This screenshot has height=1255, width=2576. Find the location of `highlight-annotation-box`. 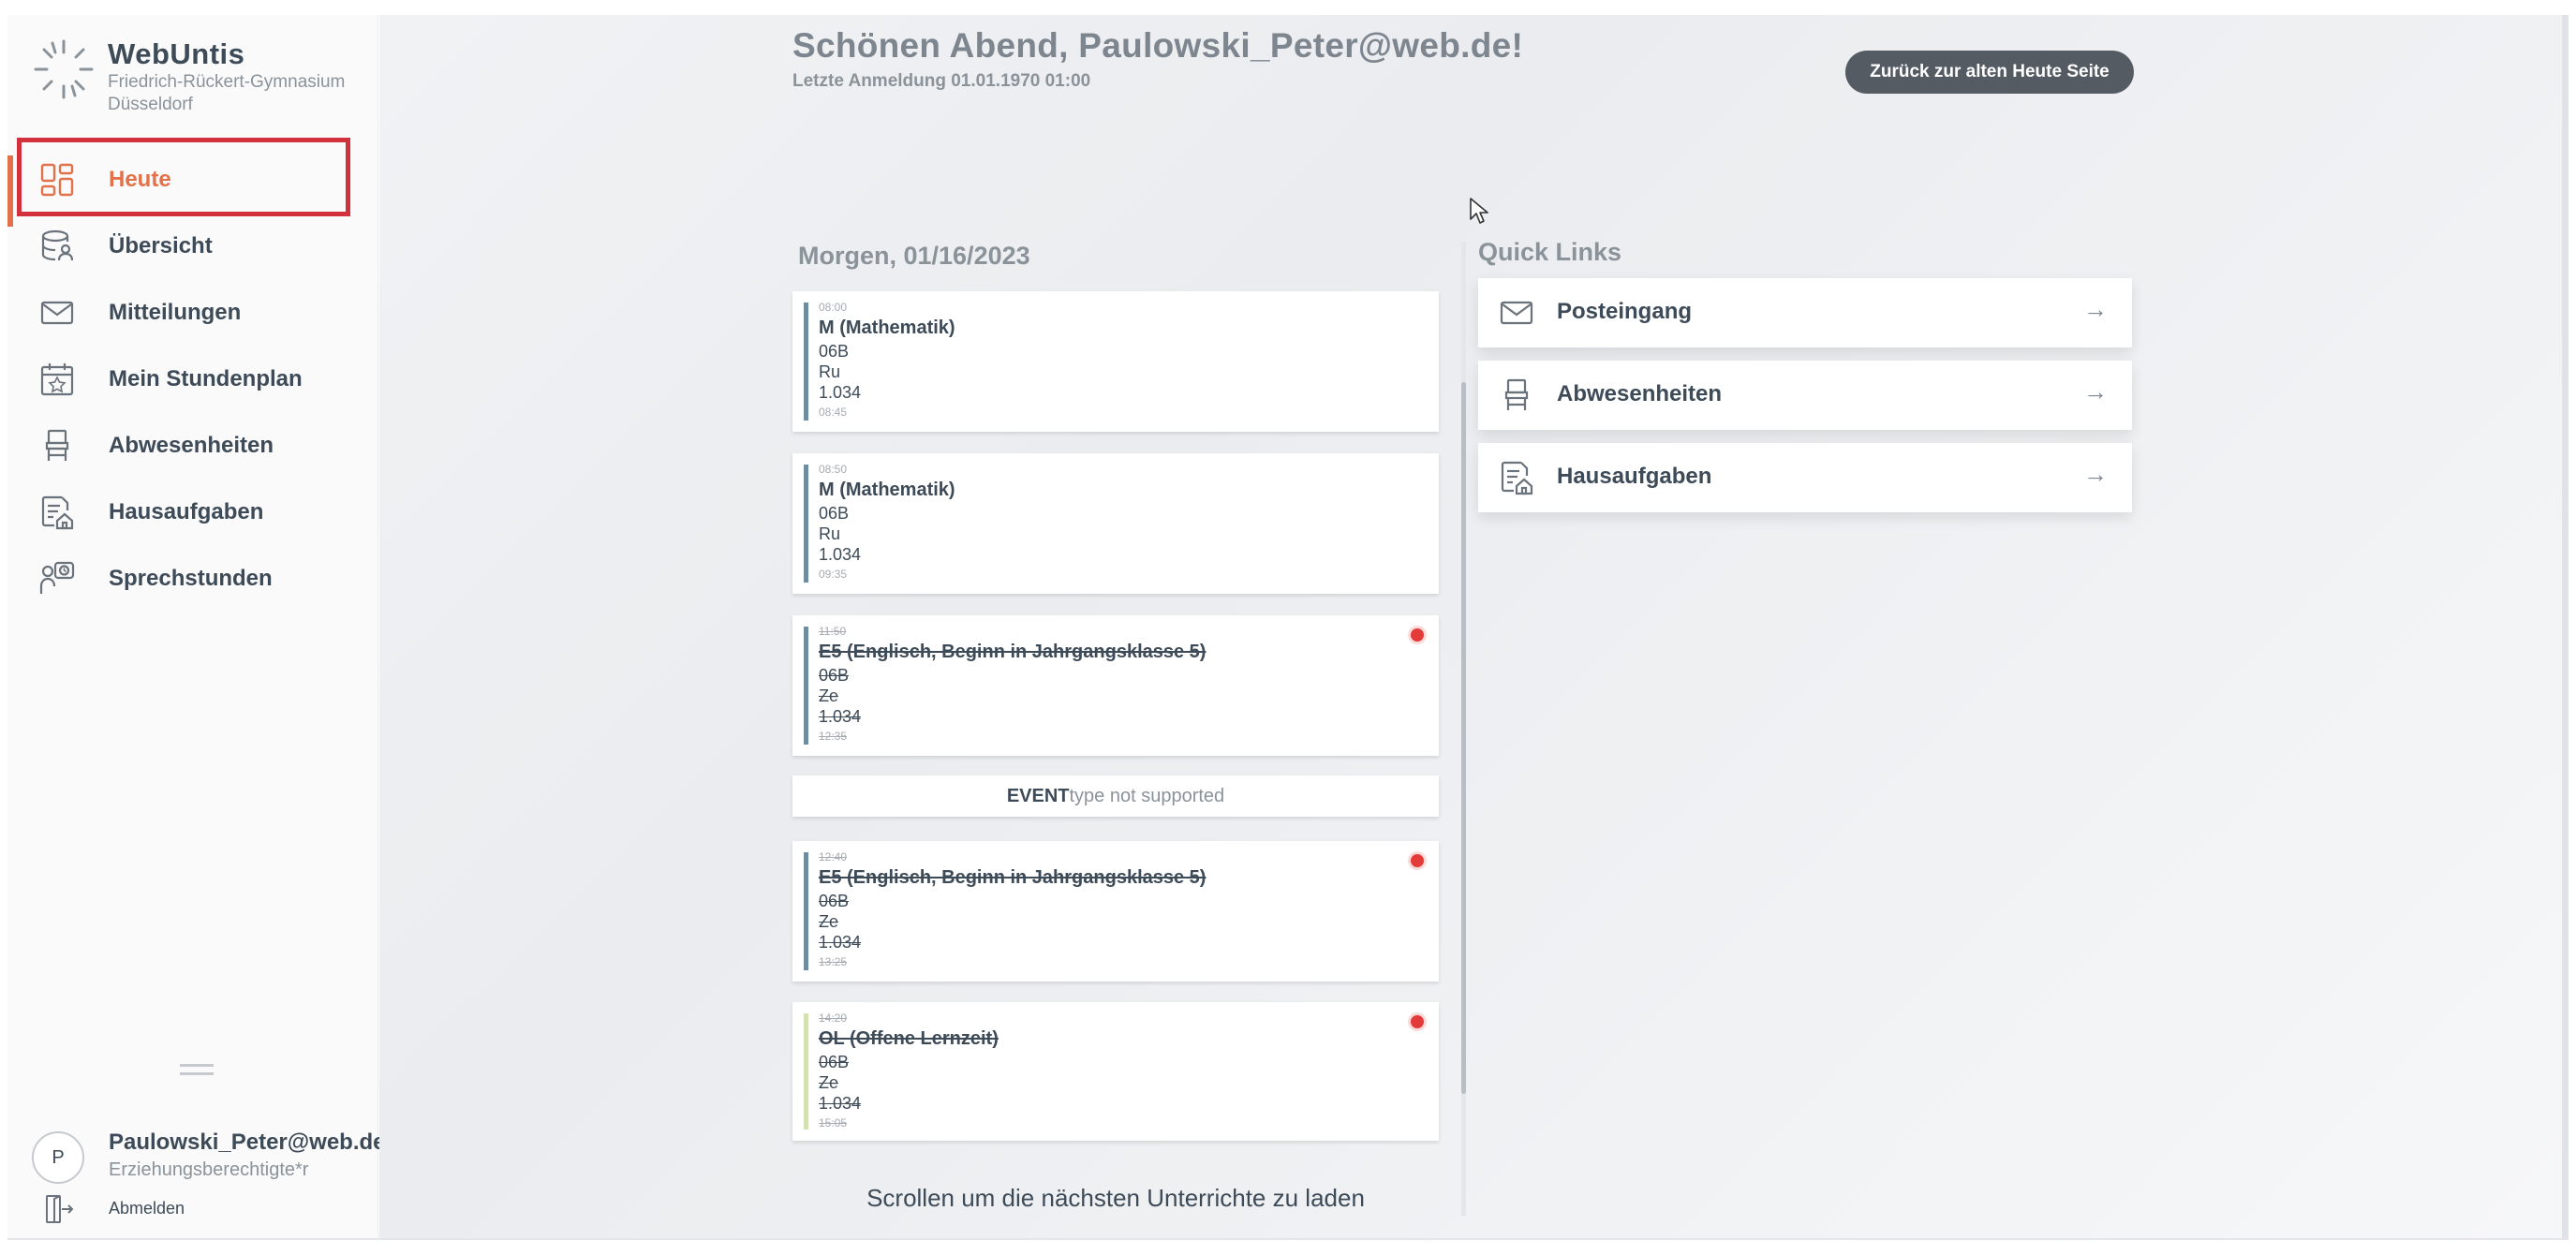

highlight-annotation-box is located at coordinates (183, 177).